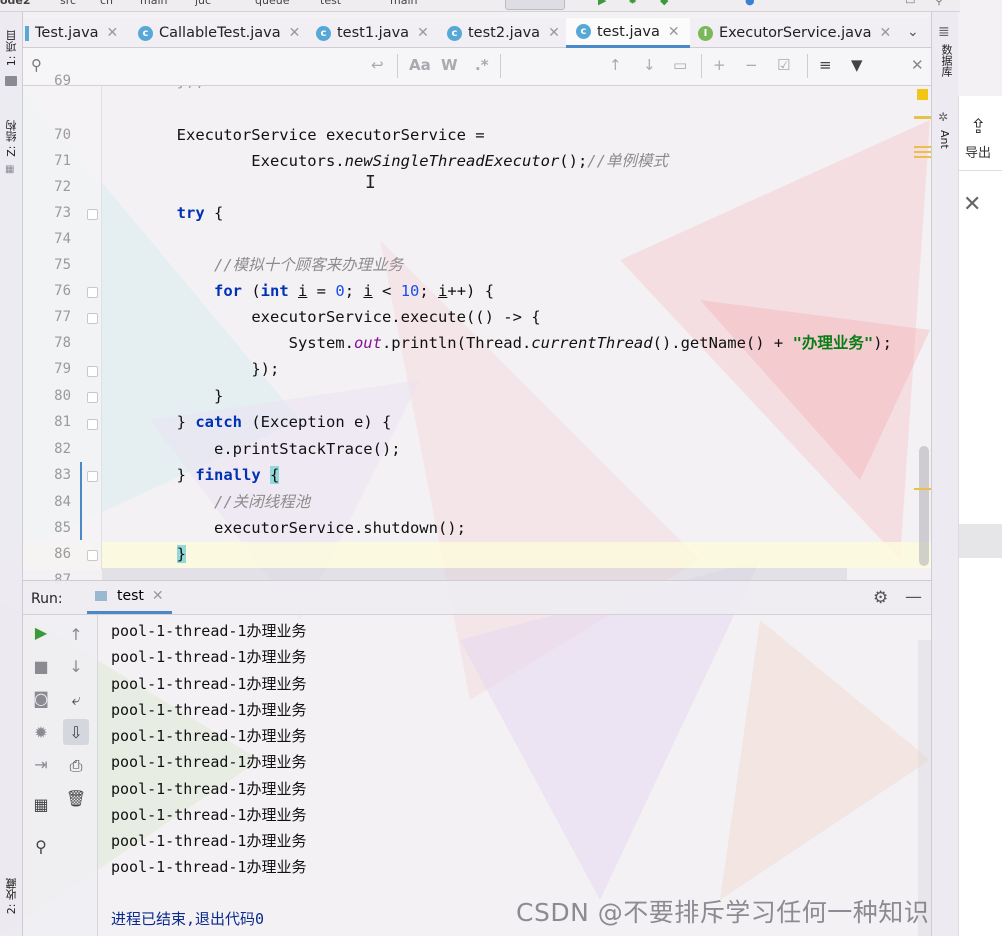 Image resolution: width=1002 pixels, height=936 pixels. I want to click on minimize-icon: —, so click(913, 597).